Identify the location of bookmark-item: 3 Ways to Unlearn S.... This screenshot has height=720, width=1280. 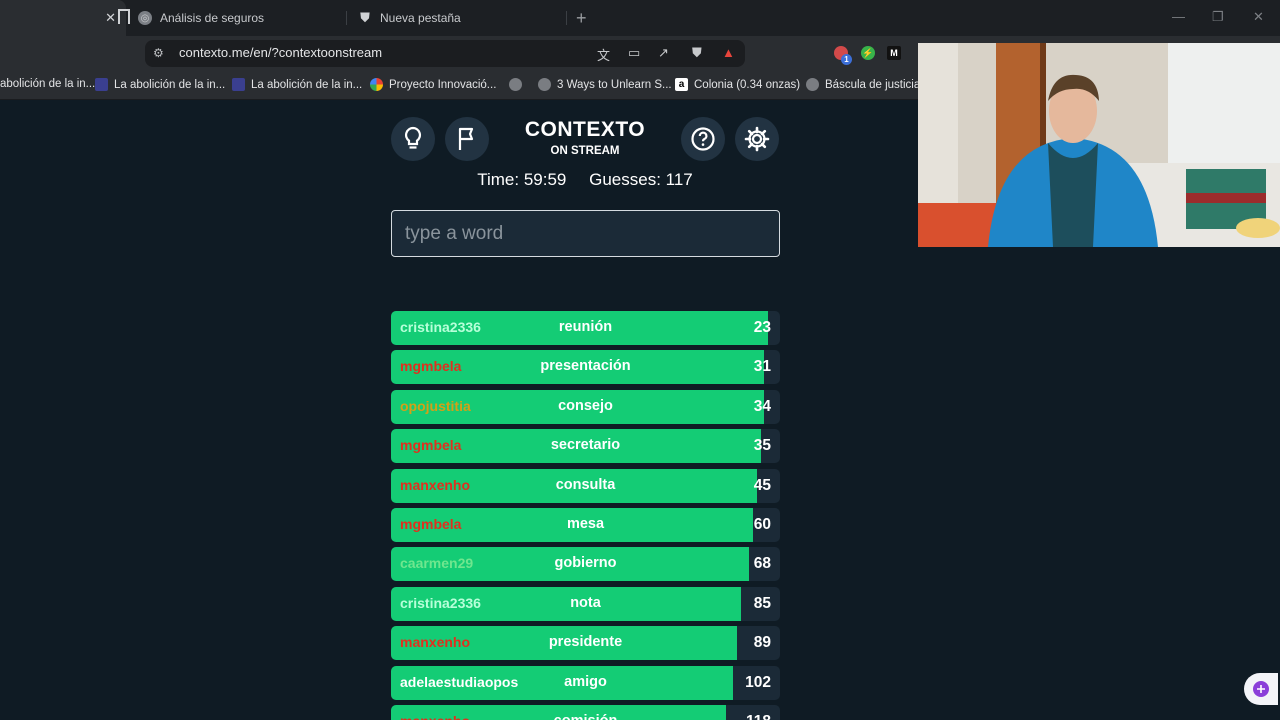
(605, 84).